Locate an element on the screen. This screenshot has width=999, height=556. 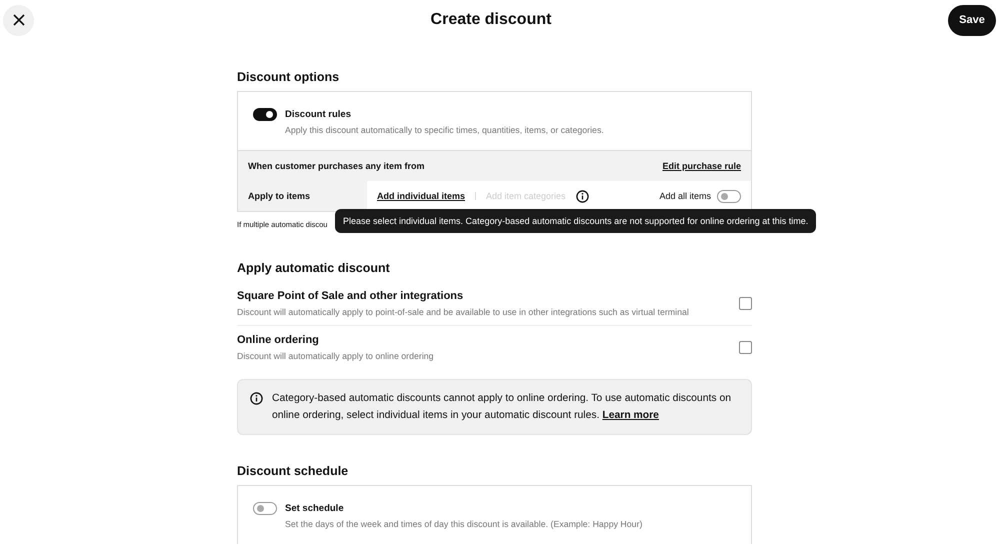
tooltip: Please select individual items. Category-based automatic discounts are not supported for online ordering at this time. is located at coordinates (575, 221).